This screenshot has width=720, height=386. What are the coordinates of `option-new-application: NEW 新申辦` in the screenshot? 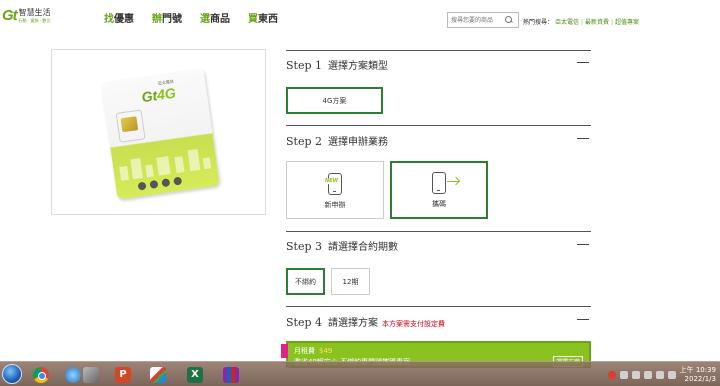 It's located at (335, 190).